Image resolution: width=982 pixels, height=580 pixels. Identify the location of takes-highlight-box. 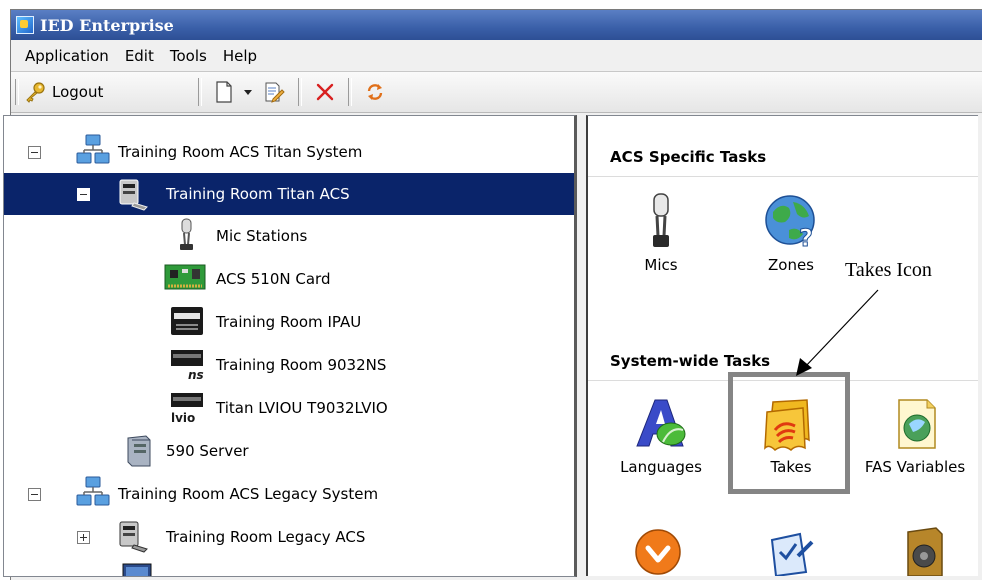
(789, 433).